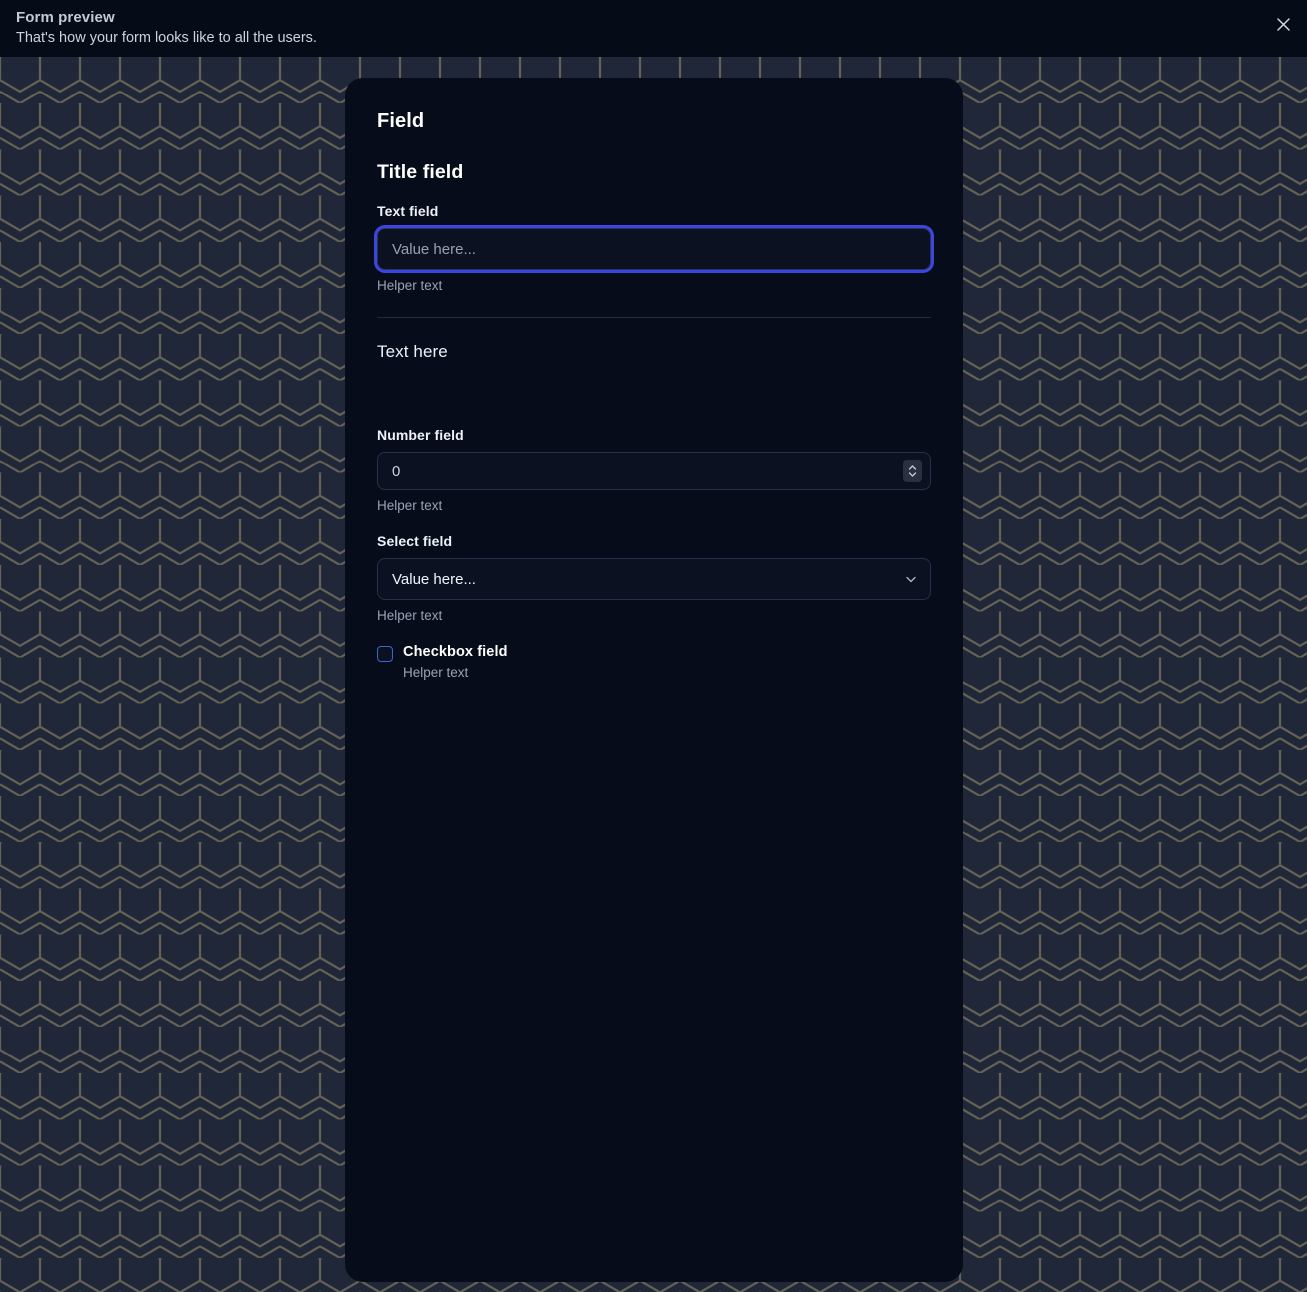  What do you see at coordinates (410, 615) in the screenshot?
I see `select-field-helper: Helper text` at bounding box center [410, 615].